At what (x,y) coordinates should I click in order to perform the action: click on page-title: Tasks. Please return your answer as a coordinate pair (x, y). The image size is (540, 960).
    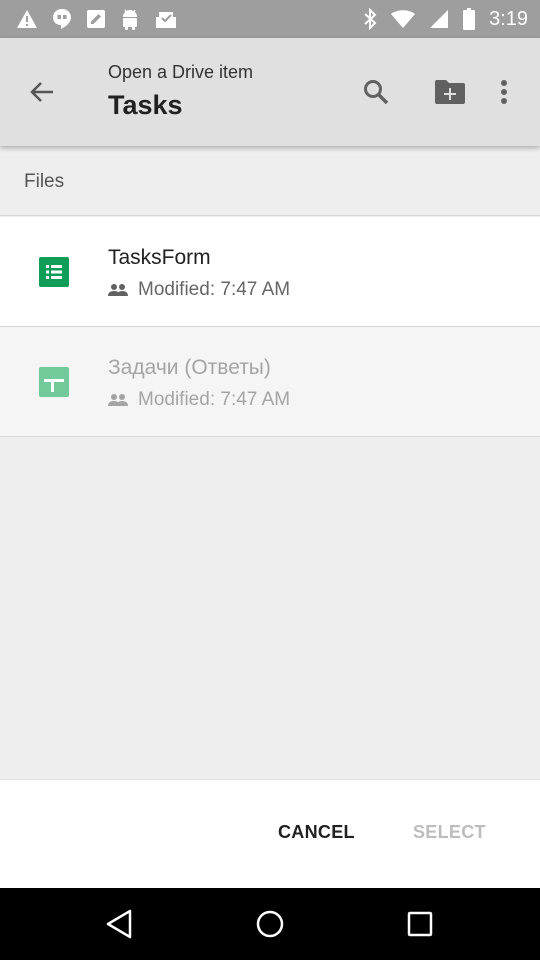
    Looking at the image, I should click on (145, 105).